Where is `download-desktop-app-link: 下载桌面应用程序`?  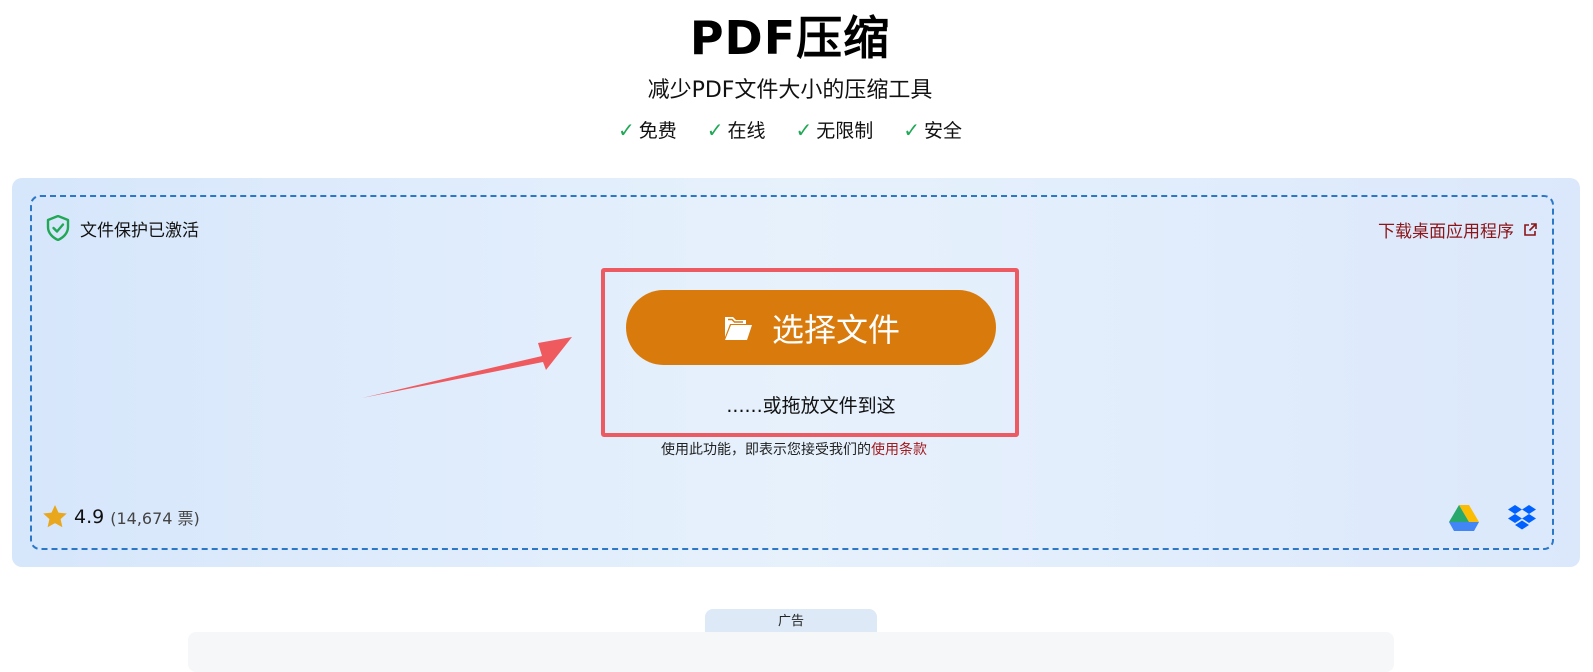 download-desktop-app-link: 下载桌面应用程序 is located at coordinates (1458, 229).